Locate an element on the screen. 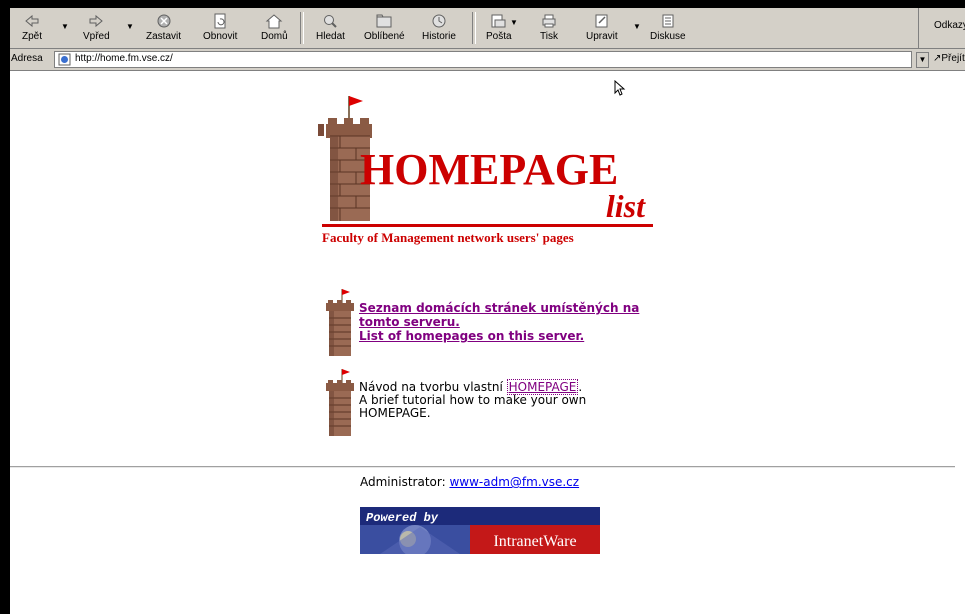  mail-dropdown-icon: ▼ is located at coordinates (514, 22).